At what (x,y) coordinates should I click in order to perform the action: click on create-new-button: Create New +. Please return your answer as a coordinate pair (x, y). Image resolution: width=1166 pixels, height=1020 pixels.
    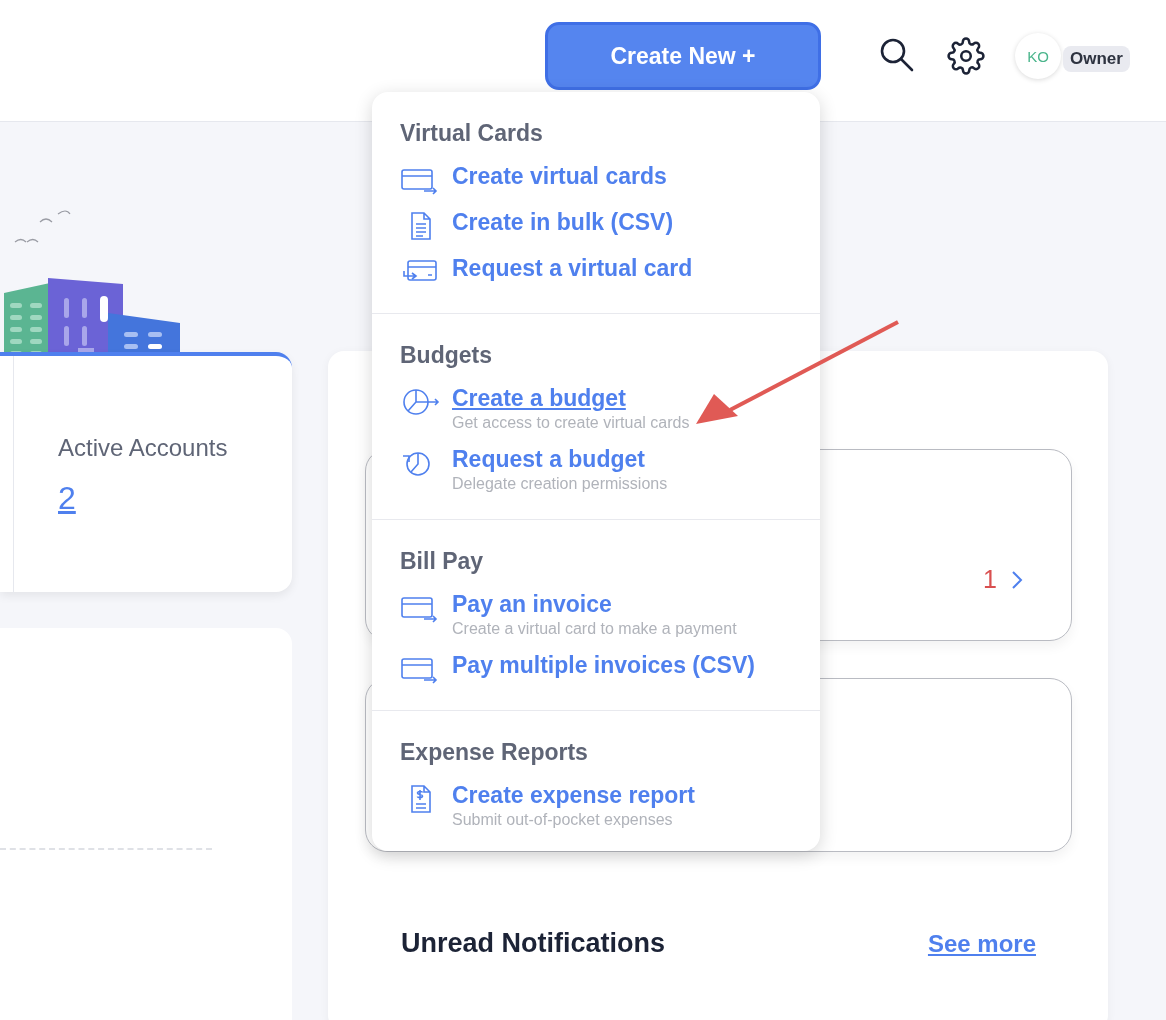
    Looking at the image, I should click on (683, 56).